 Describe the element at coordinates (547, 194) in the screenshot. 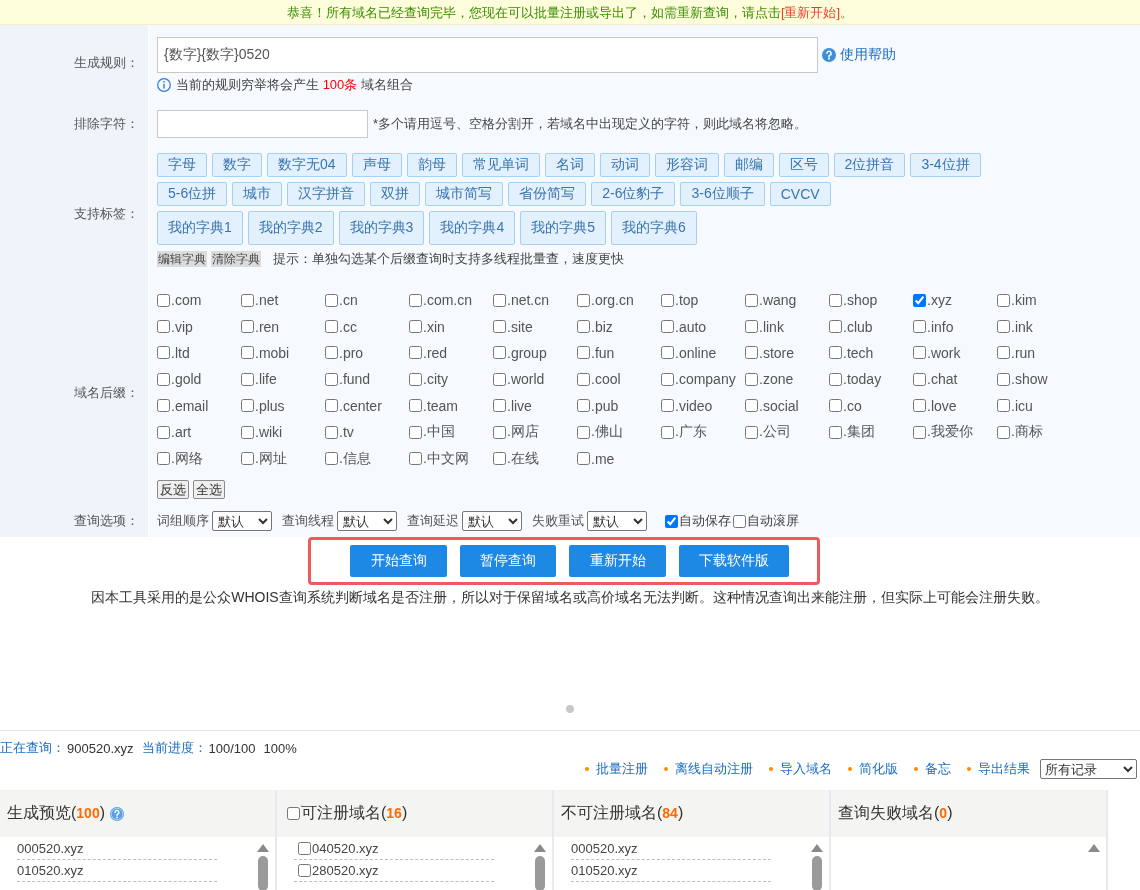

I see `tag-button: 省份简写` at that location.